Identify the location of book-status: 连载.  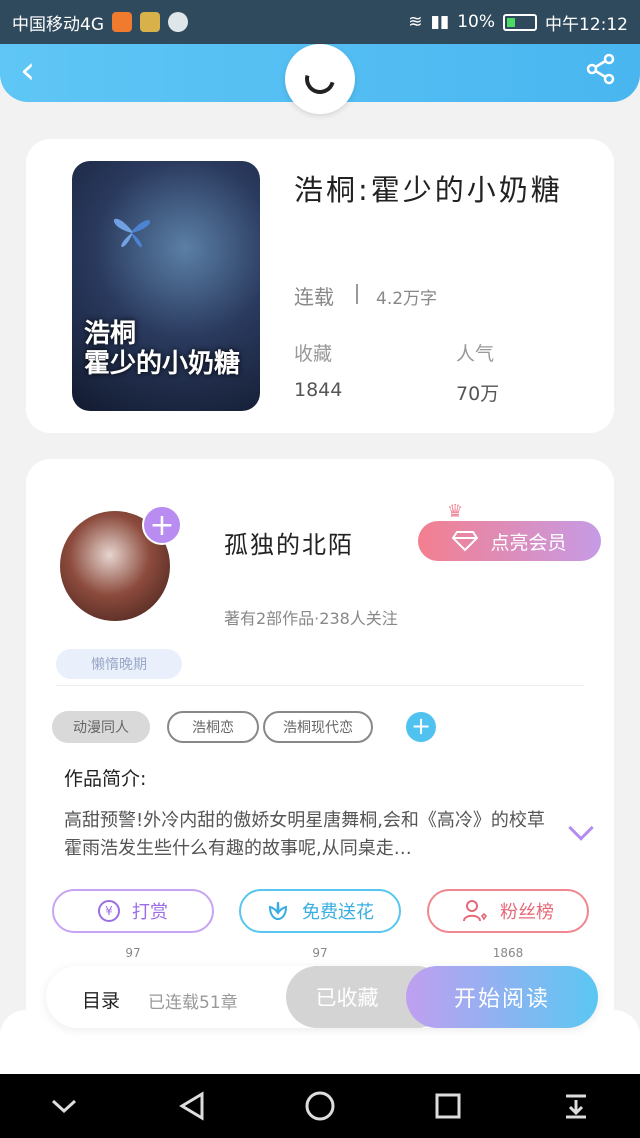
(314, 297).